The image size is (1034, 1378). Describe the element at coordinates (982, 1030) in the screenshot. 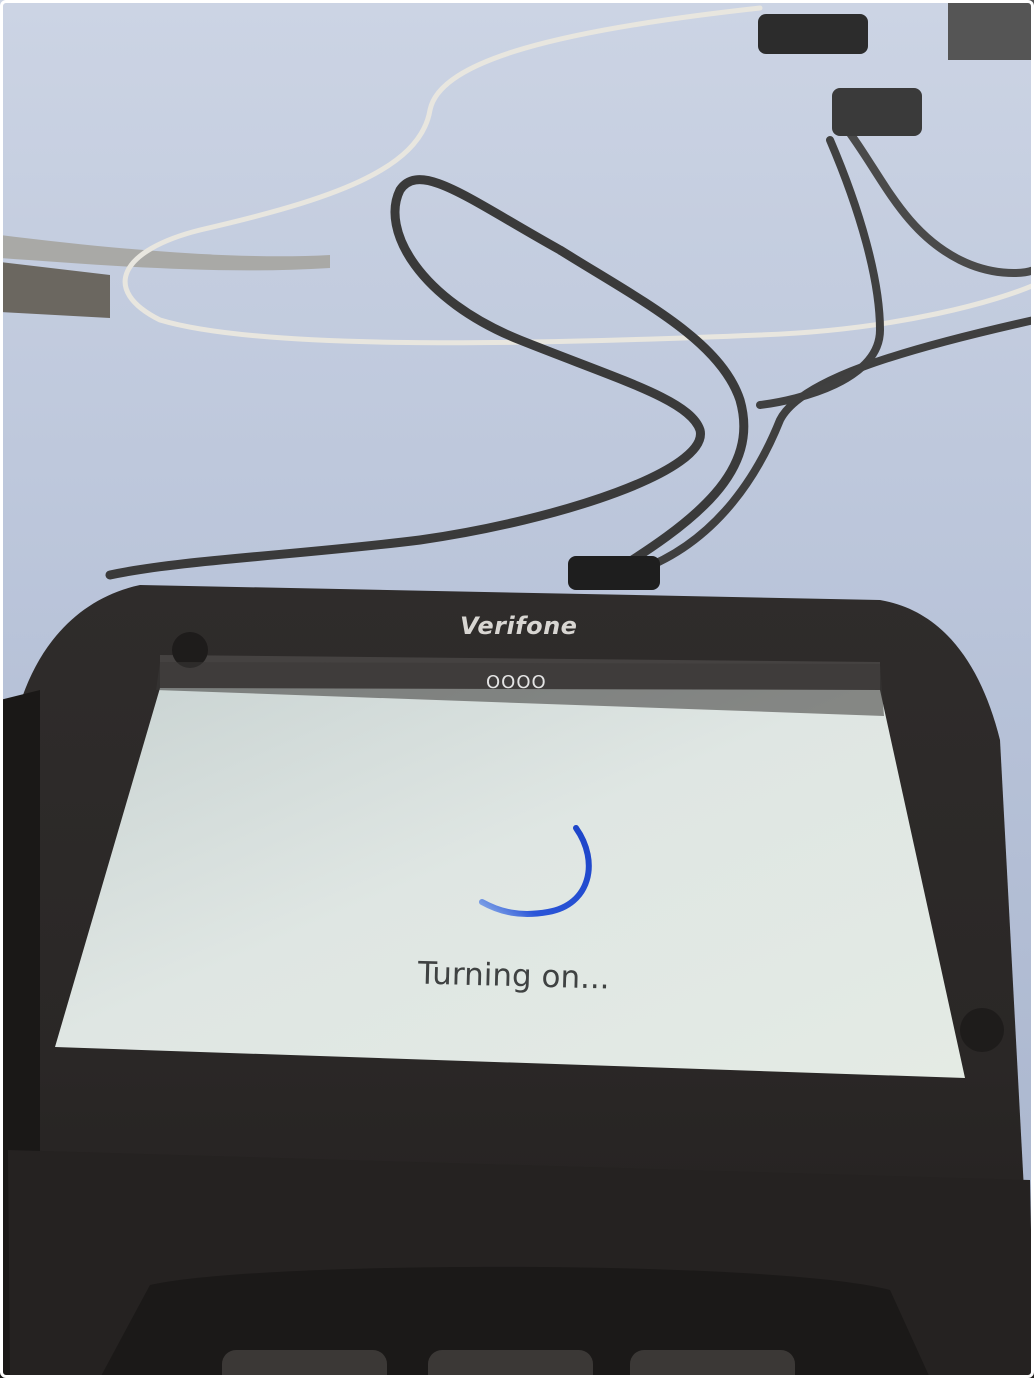

I see `bezel-dot-right` at that location.